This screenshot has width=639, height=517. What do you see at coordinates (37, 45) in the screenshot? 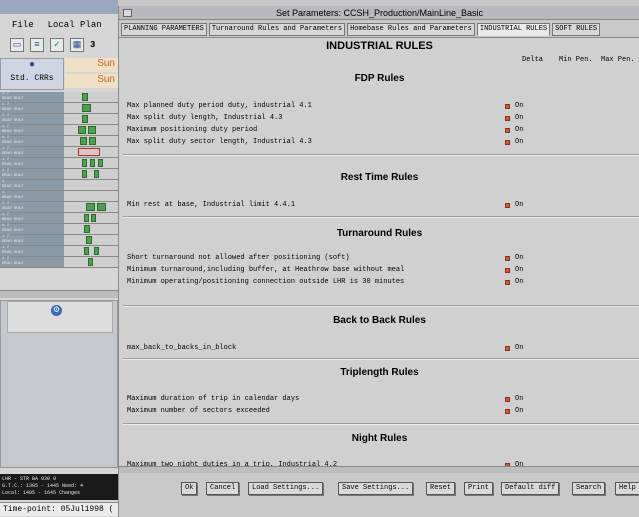
I see `list-icon: ≡` at bounding box center [37, 45].